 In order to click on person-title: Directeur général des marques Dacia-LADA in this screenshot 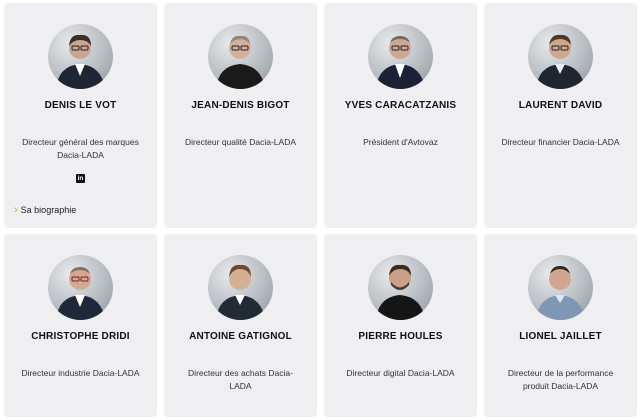, I will do `click(80, 148)`.